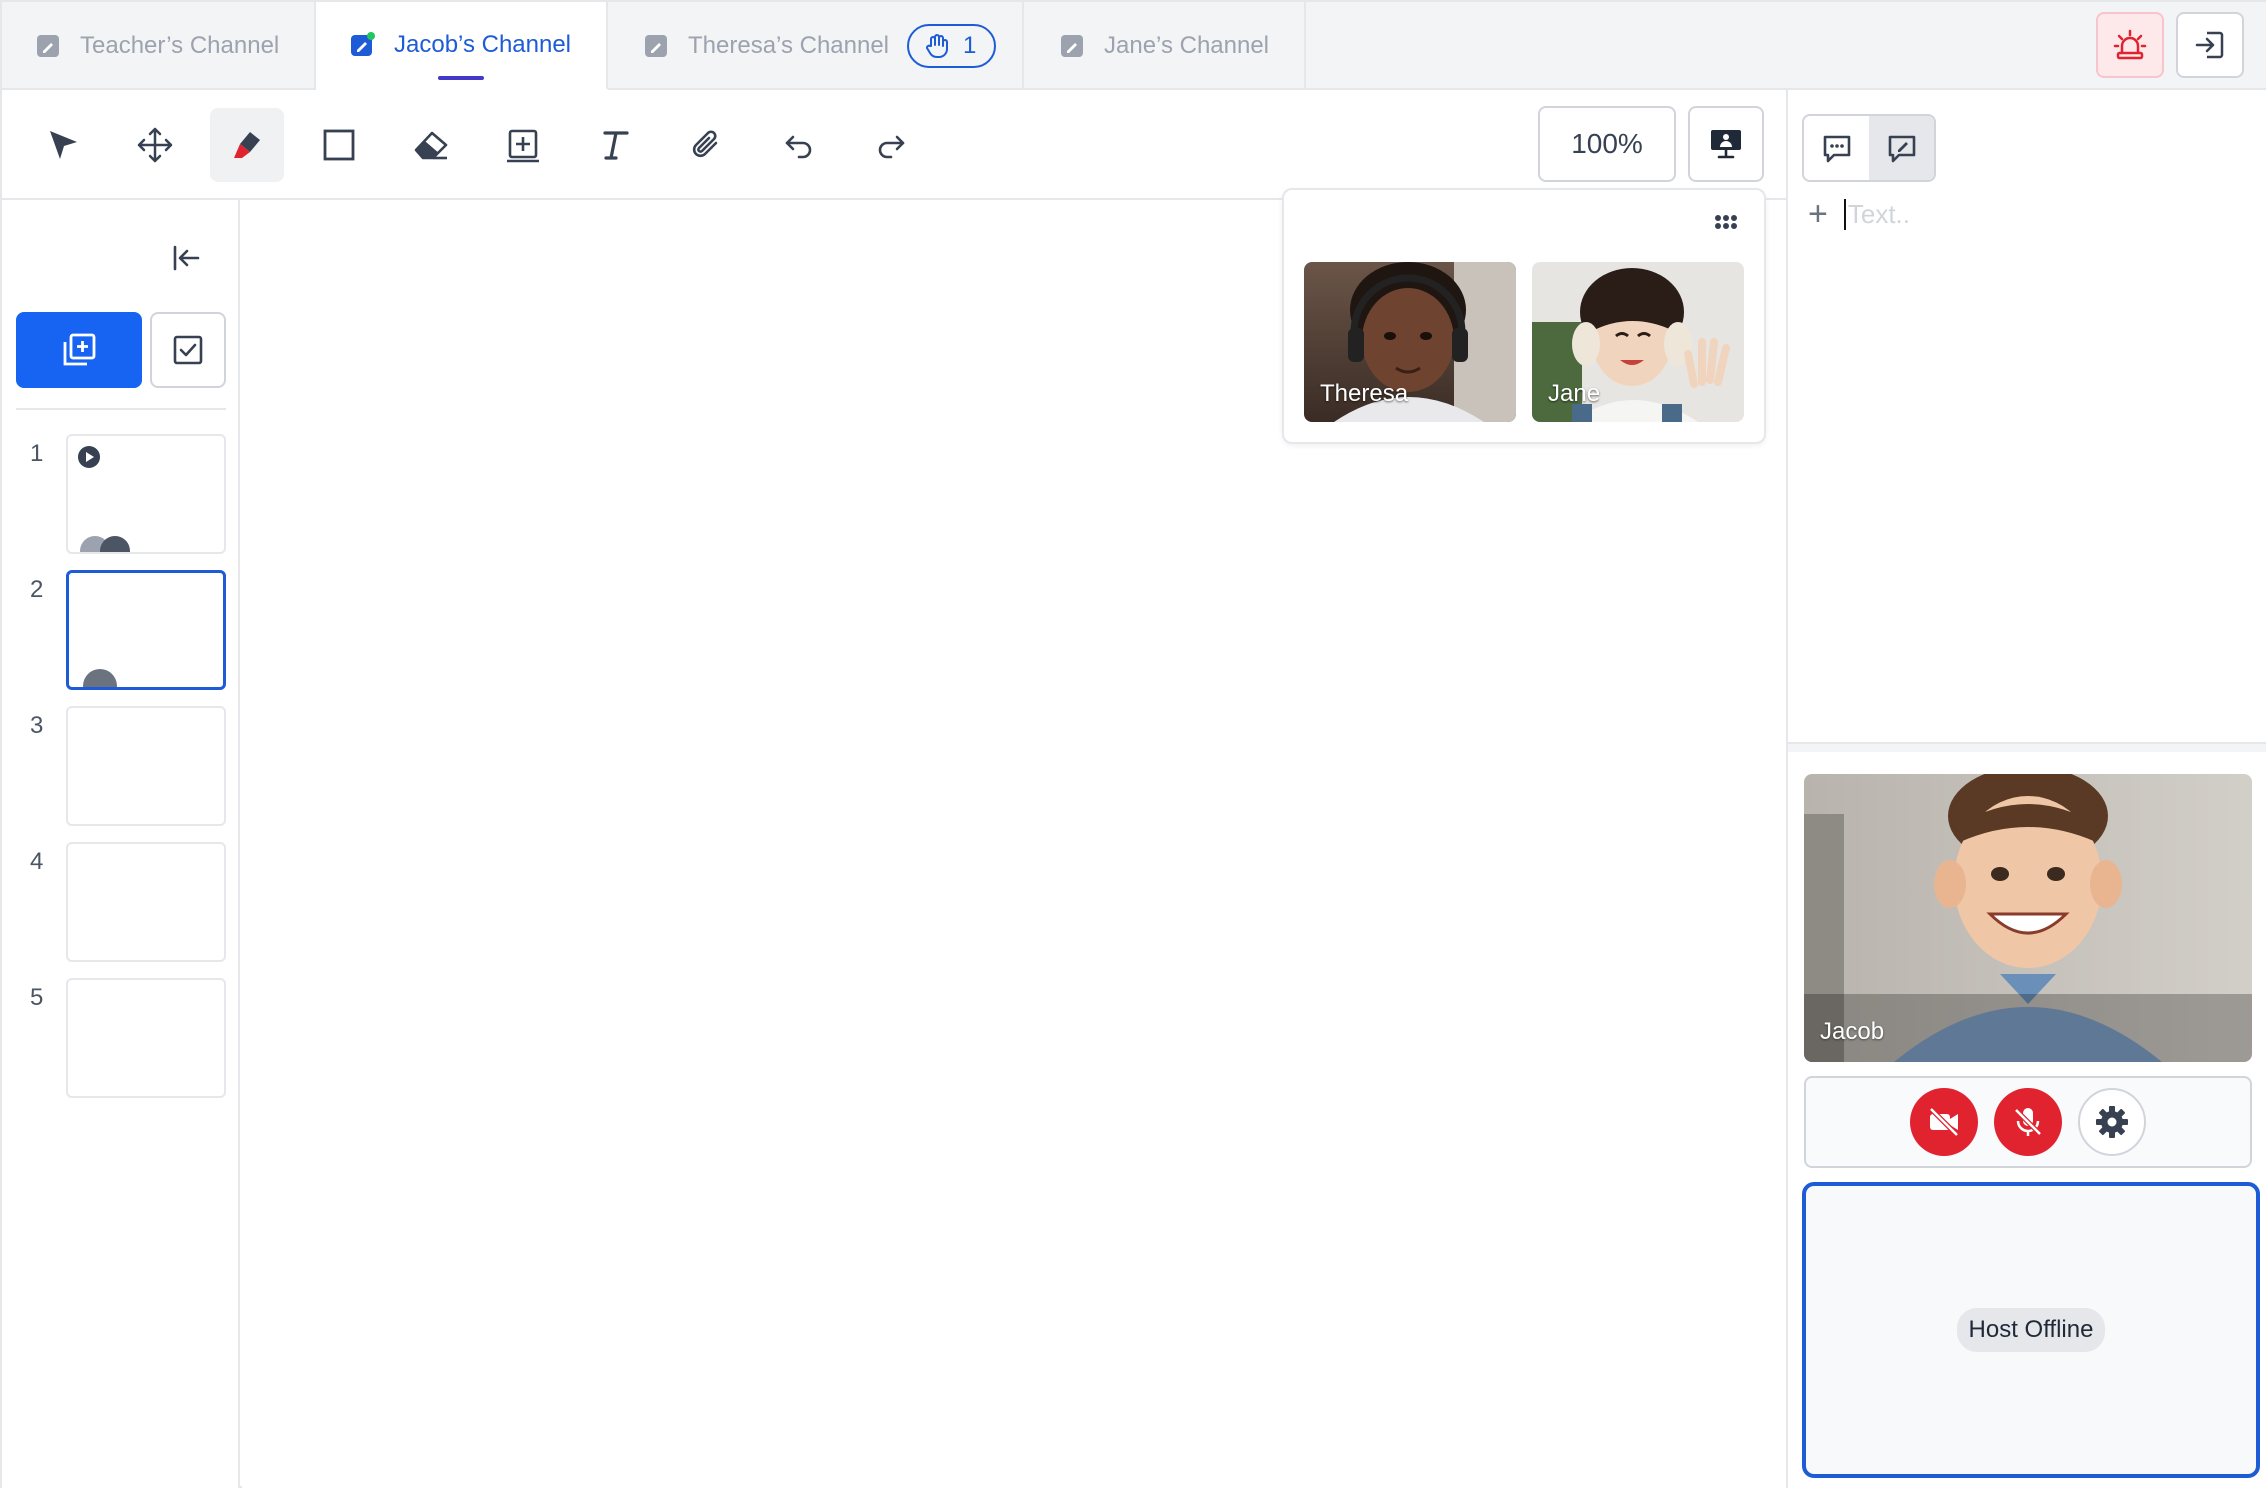  I want to click on microphone-off-icon, so click(2028, 1122).